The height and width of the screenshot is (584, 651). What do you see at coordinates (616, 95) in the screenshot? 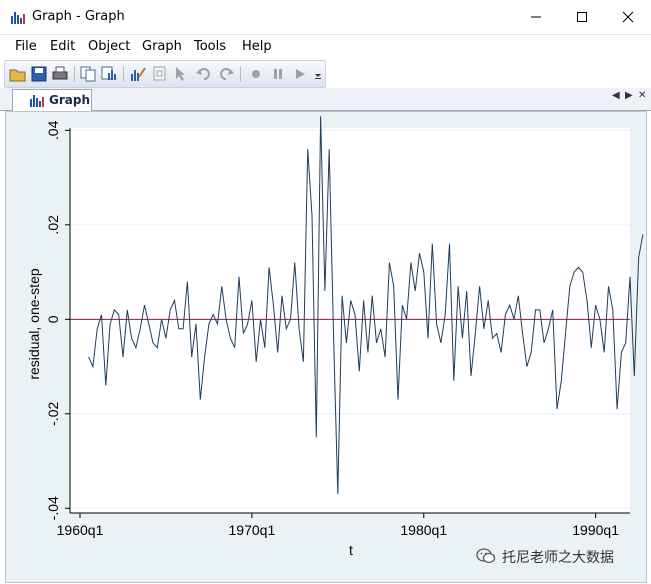
I see `tab-scroll-left-icon: ◀` at bounding box center [616, 95].